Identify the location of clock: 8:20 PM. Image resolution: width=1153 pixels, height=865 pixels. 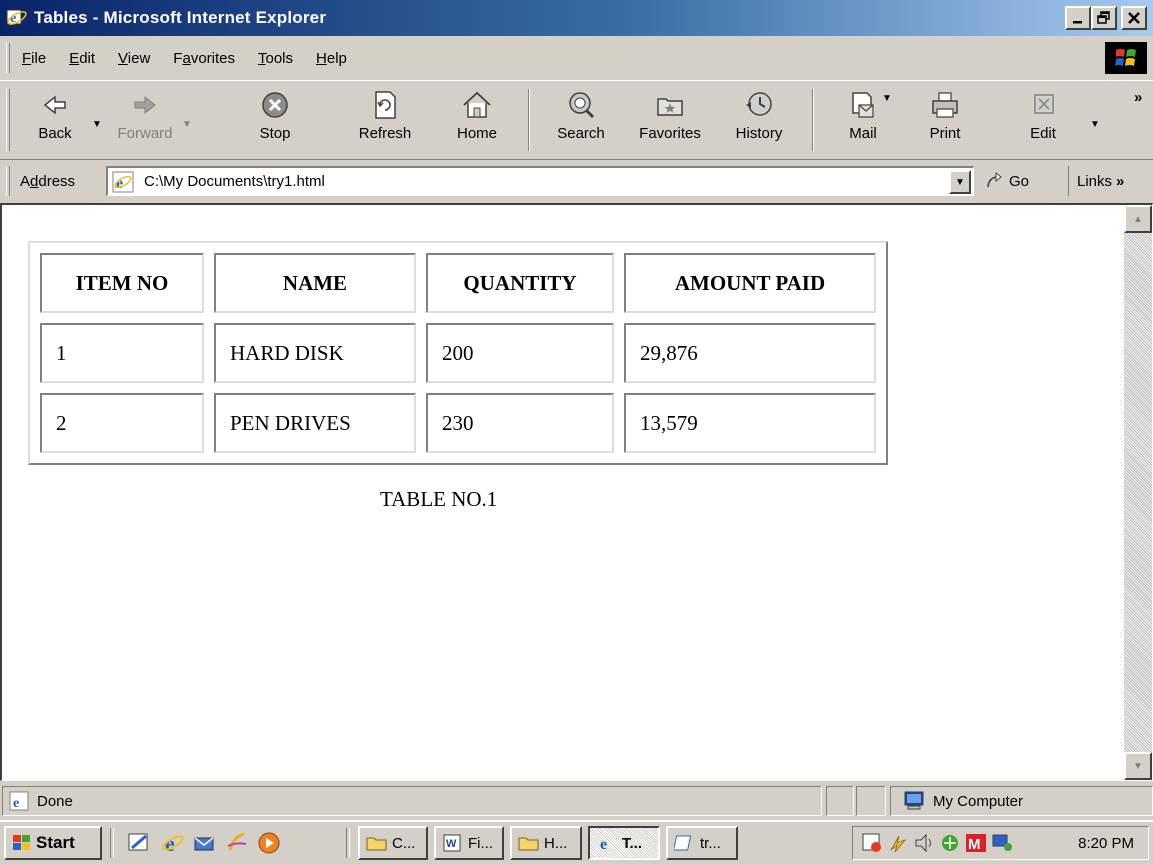
(1106, 843).